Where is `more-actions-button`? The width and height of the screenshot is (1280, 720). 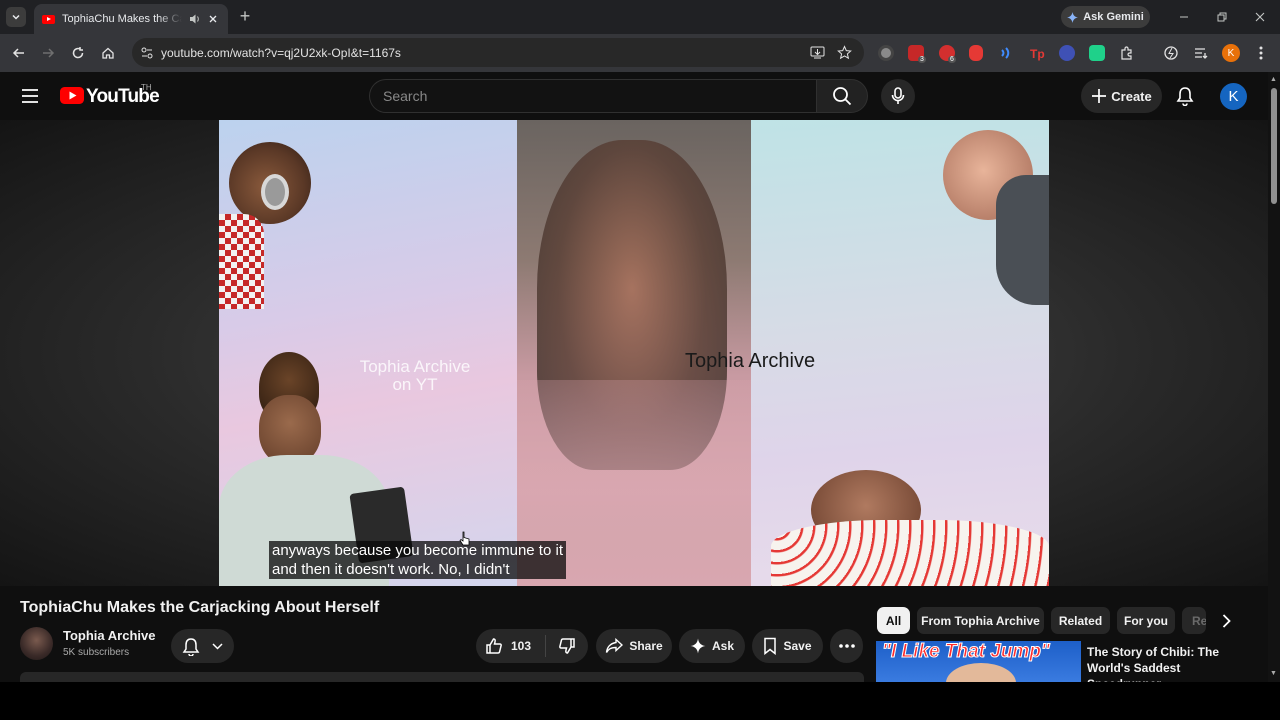
more-actions-button is located at coordinates (846, 646).